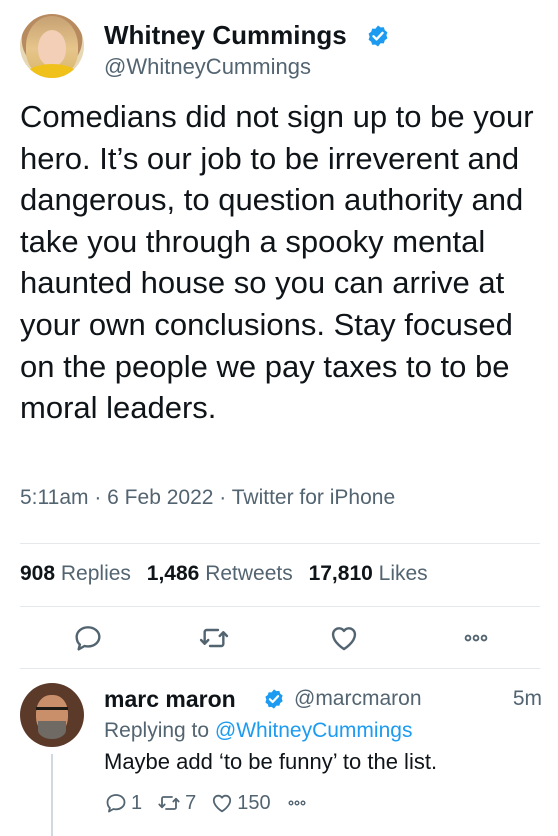 This screenshot has width=558, height=836. I want to click on tweet-header: Whitney Cummings @WhitneyCummings, so click(280, 47).